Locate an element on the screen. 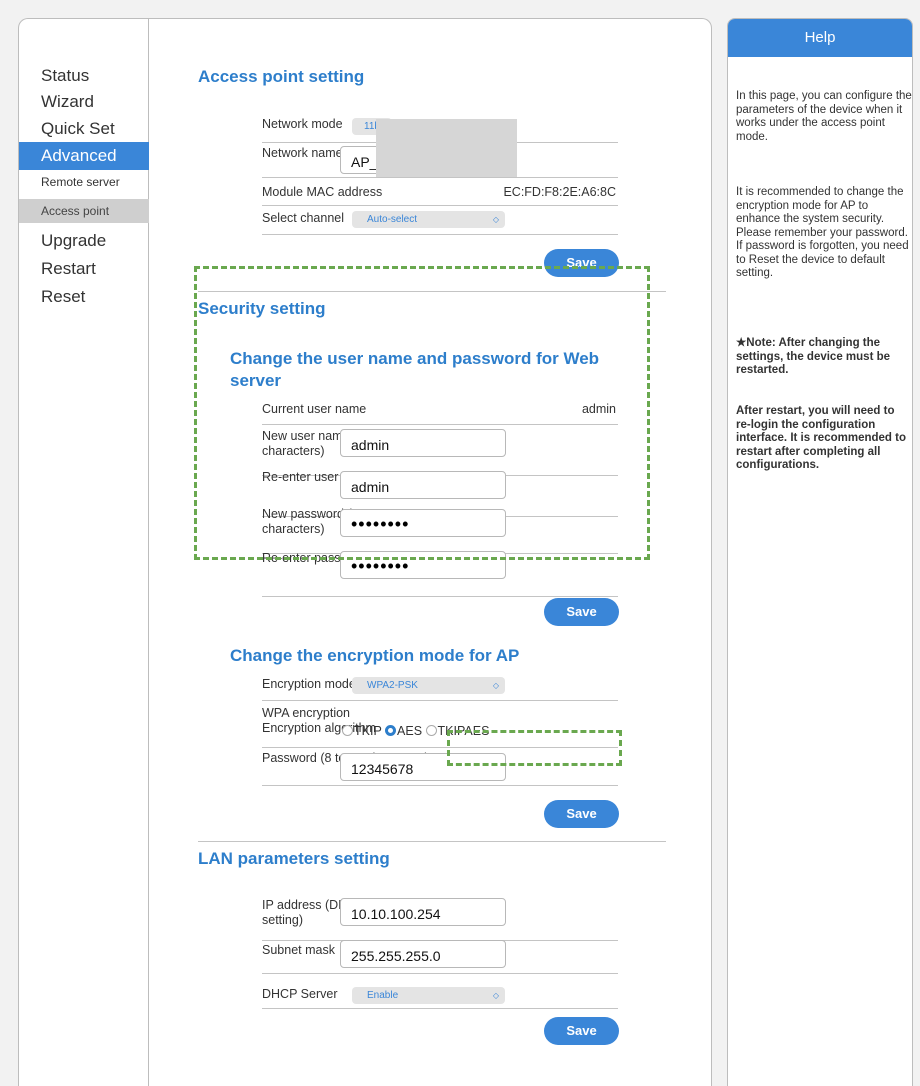 This screenshot has width=920, height=1086. radio-tkip: TKIP is located at coordinates (362, 731).